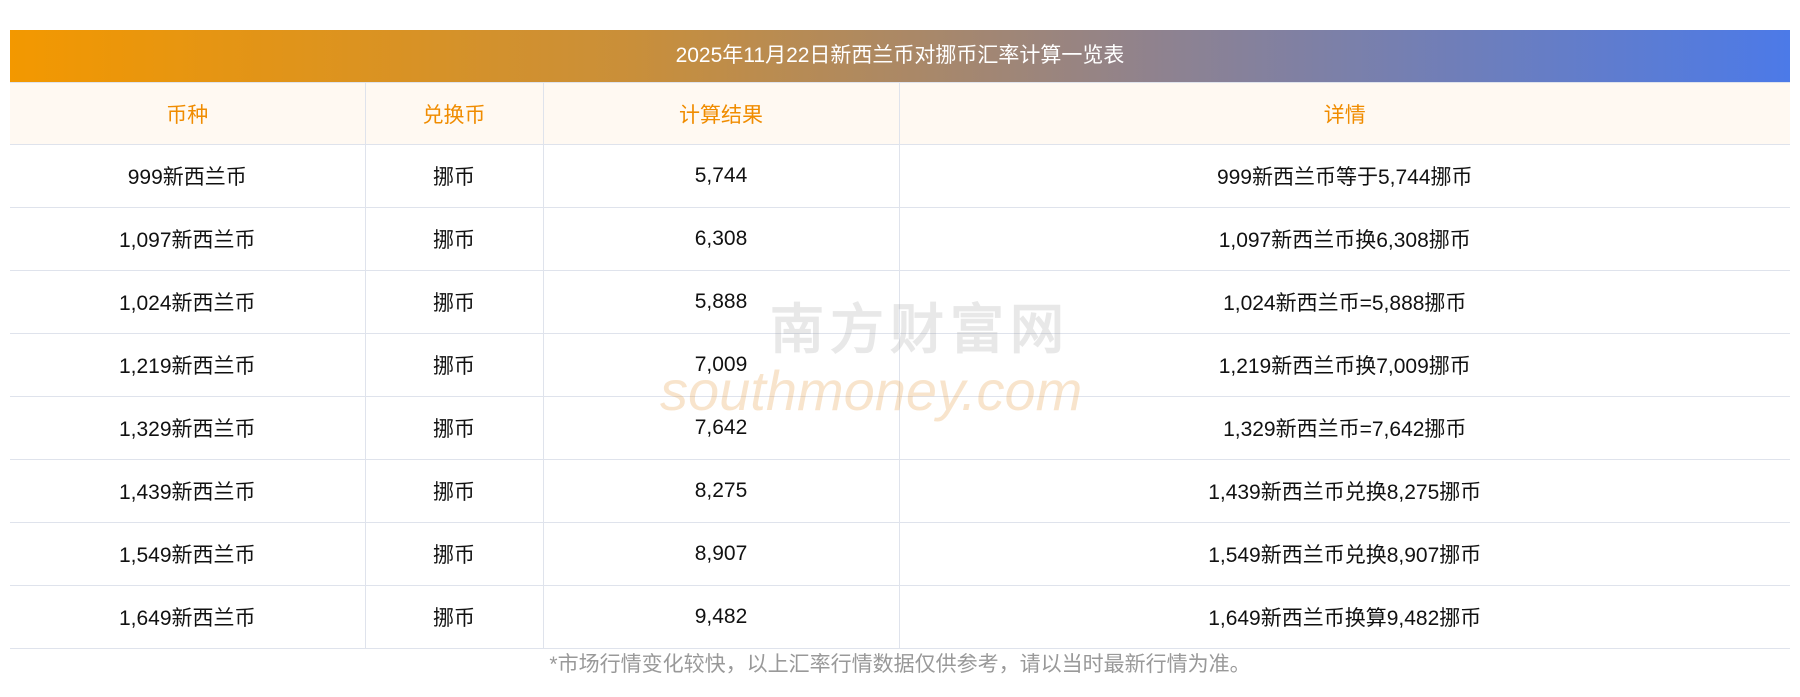 The width and height of the screenshot is (1800, 697). What do you see at coordinates (1344, 365) in the screenshot?
I see `cell-details: 1,219新西兰币换7,009挪币` at bounding box center [1344, 365].